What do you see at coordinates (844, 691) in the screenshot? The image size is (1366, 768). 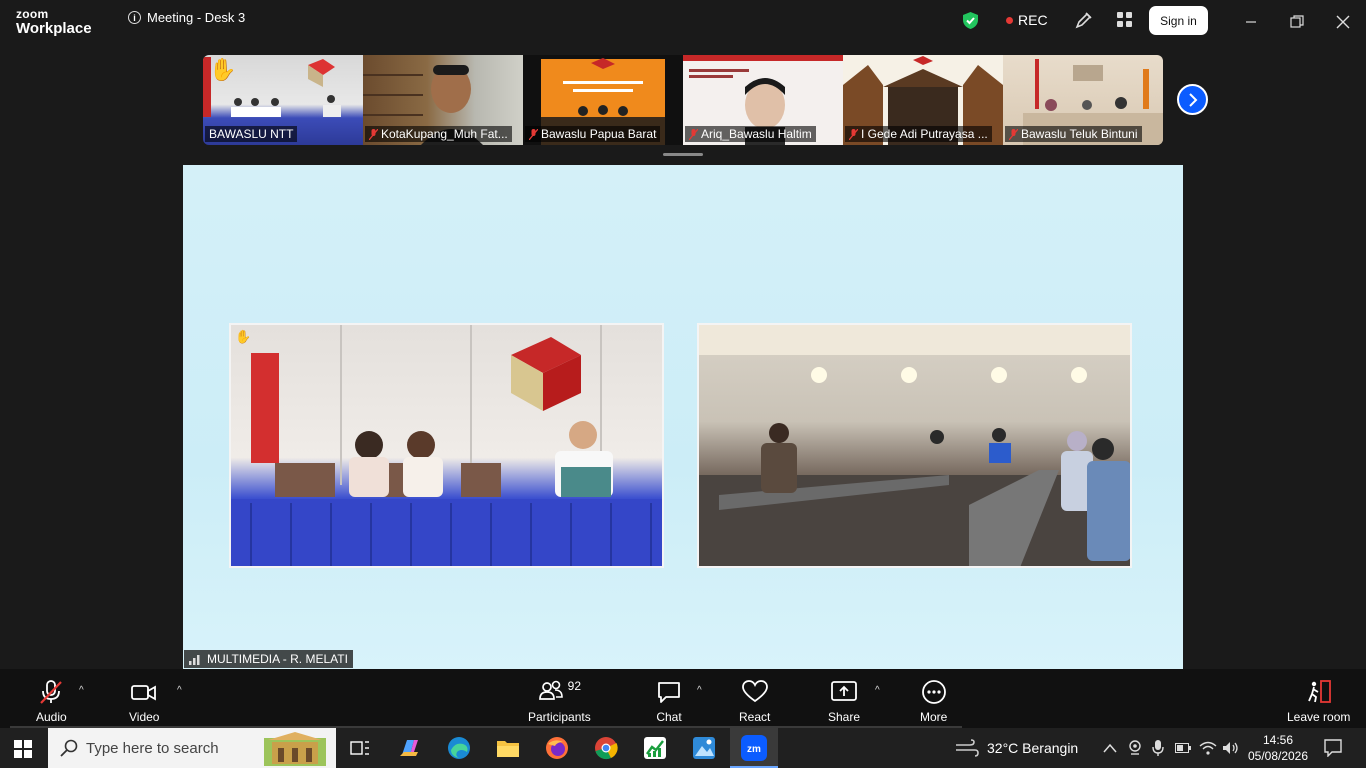 I see `share-screen-icon` at bounding box center [844, 691].